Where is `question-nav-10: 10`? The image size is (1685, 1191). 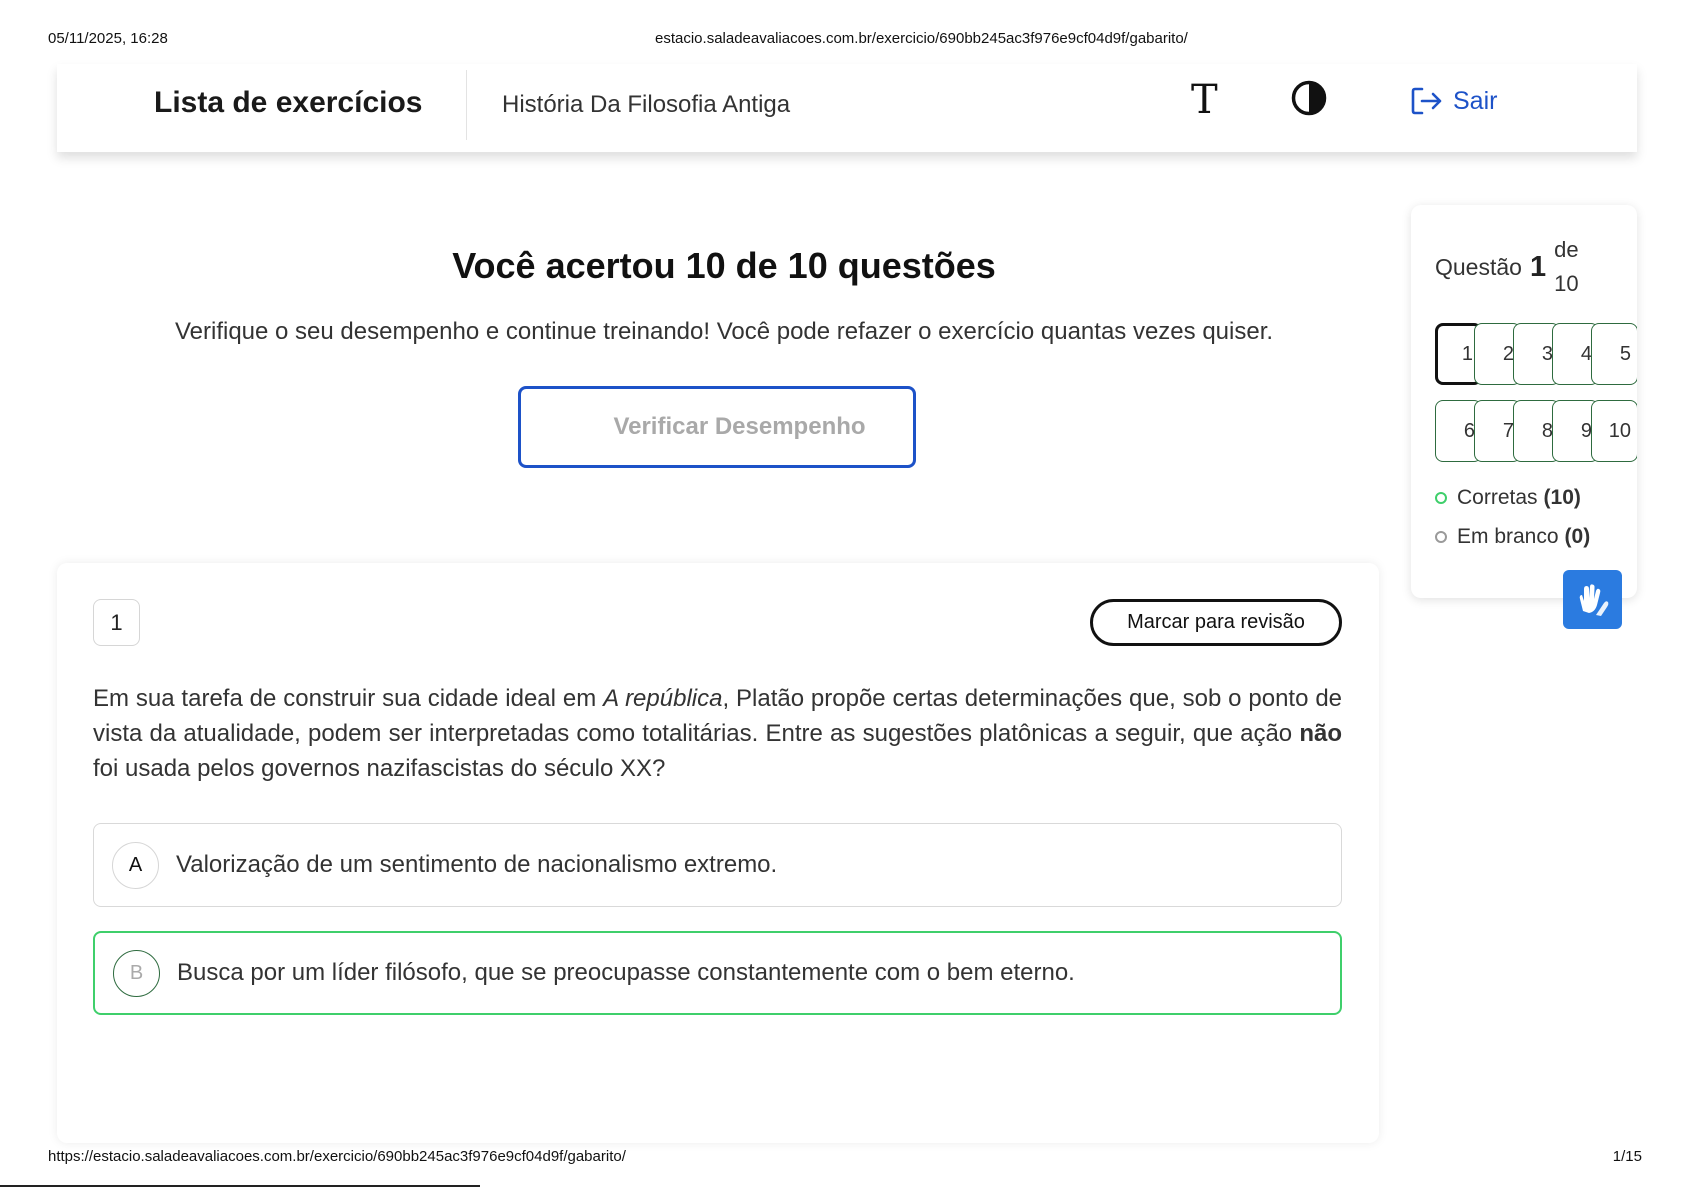 question-nav-10: 10 is located at coordinates (1614, 431).